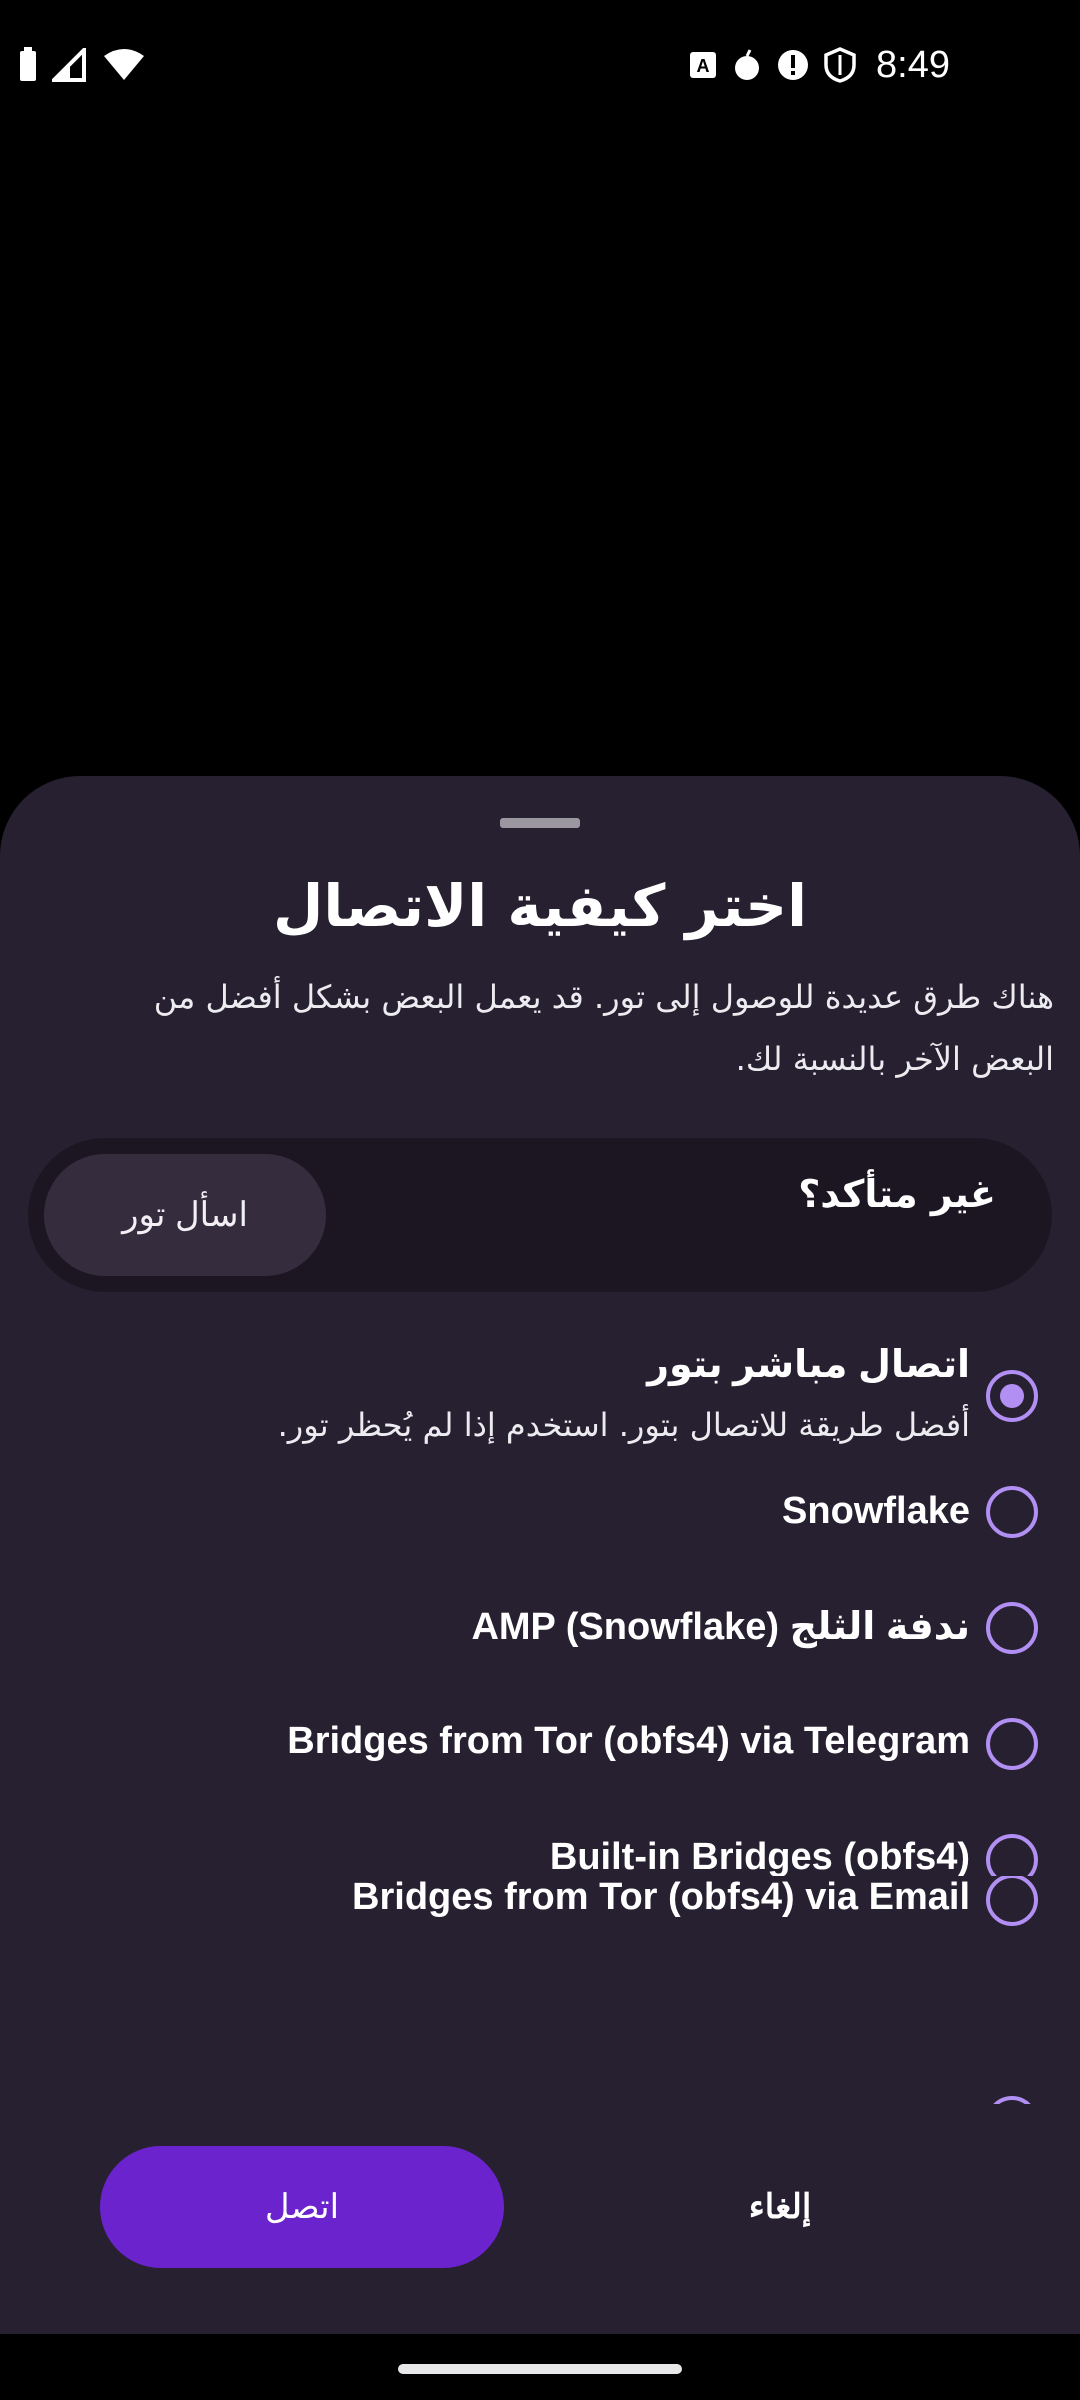 This screenshot has width=1080, height=2400. I want to click on drag-handle, so click(540, 823).